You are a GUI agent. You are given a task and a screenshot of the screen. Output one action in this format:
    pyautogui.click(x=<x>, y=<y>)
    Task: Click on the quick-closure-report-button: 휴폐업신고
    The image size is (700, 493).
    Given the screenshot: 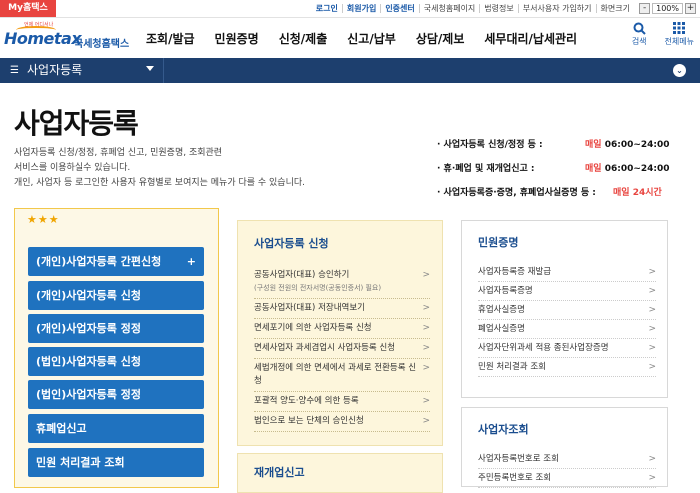 What is the action you would take?
    pyautogui.click(x=116, y=428)
    